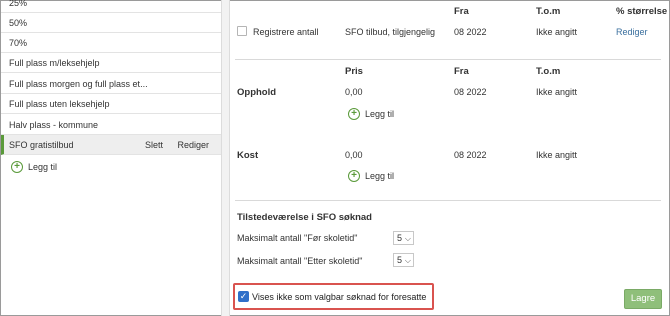 This screenshot has height=316, width=670. I want to click on add-opphold-label: Legg til, so click(380, 114).